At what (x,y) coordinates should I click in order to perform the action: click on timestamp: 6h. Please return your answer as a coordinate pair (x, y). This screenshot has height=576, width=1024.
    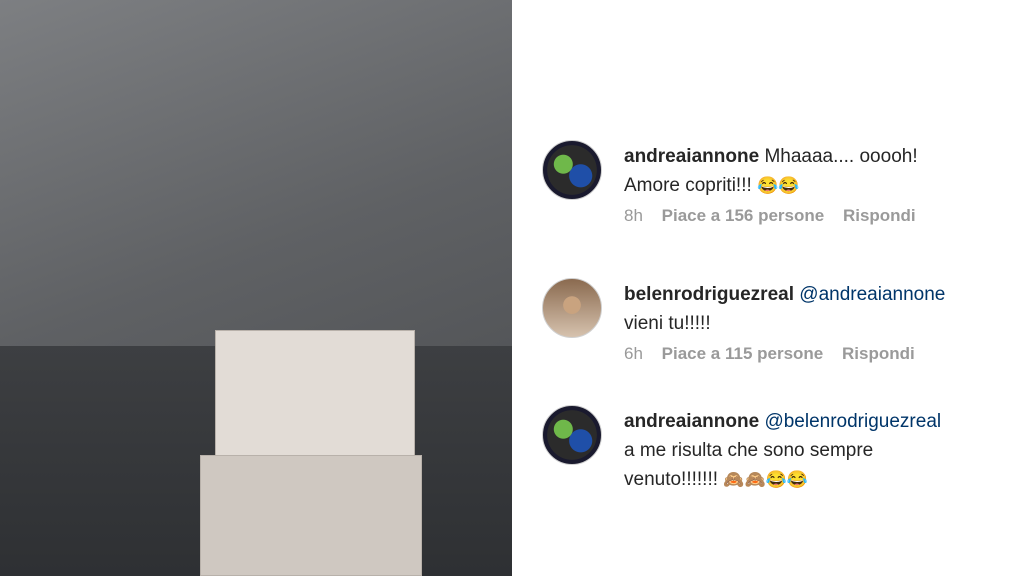
    Looking at the image, I should click on (633, 353).